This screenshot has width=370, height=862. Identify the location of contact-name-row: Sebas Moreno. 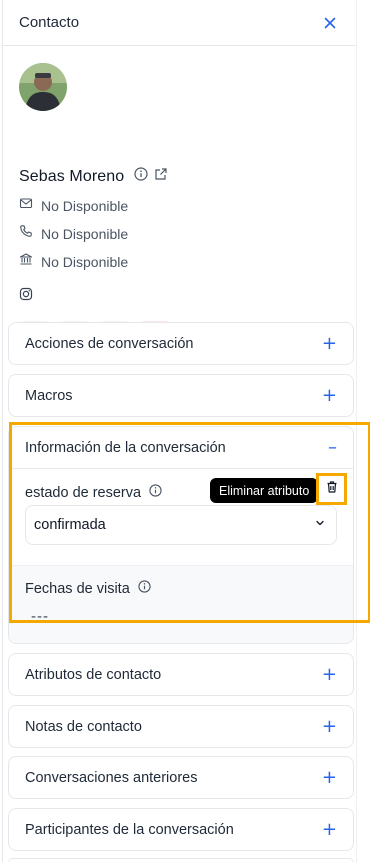
(93, 176).